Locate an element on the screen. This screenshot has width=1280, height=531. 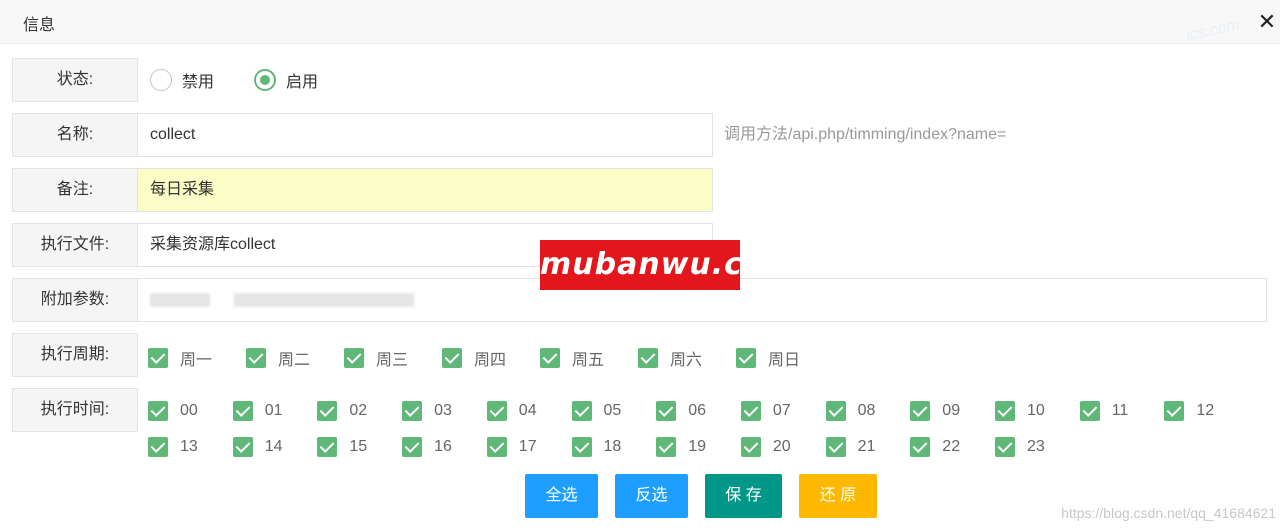
weekday-checkbox-0-label: 周一 is located at coordinates (196, 360).